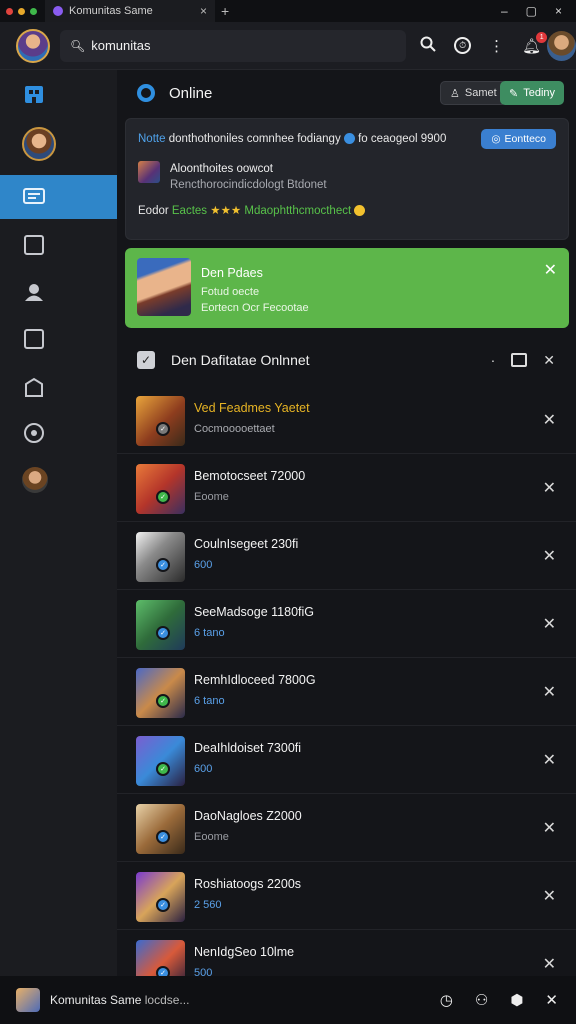  What do you see at coordinates (203, 11) in the screenshot?
I see `tab-close-icon: ×` at bounding box center [203, 11].